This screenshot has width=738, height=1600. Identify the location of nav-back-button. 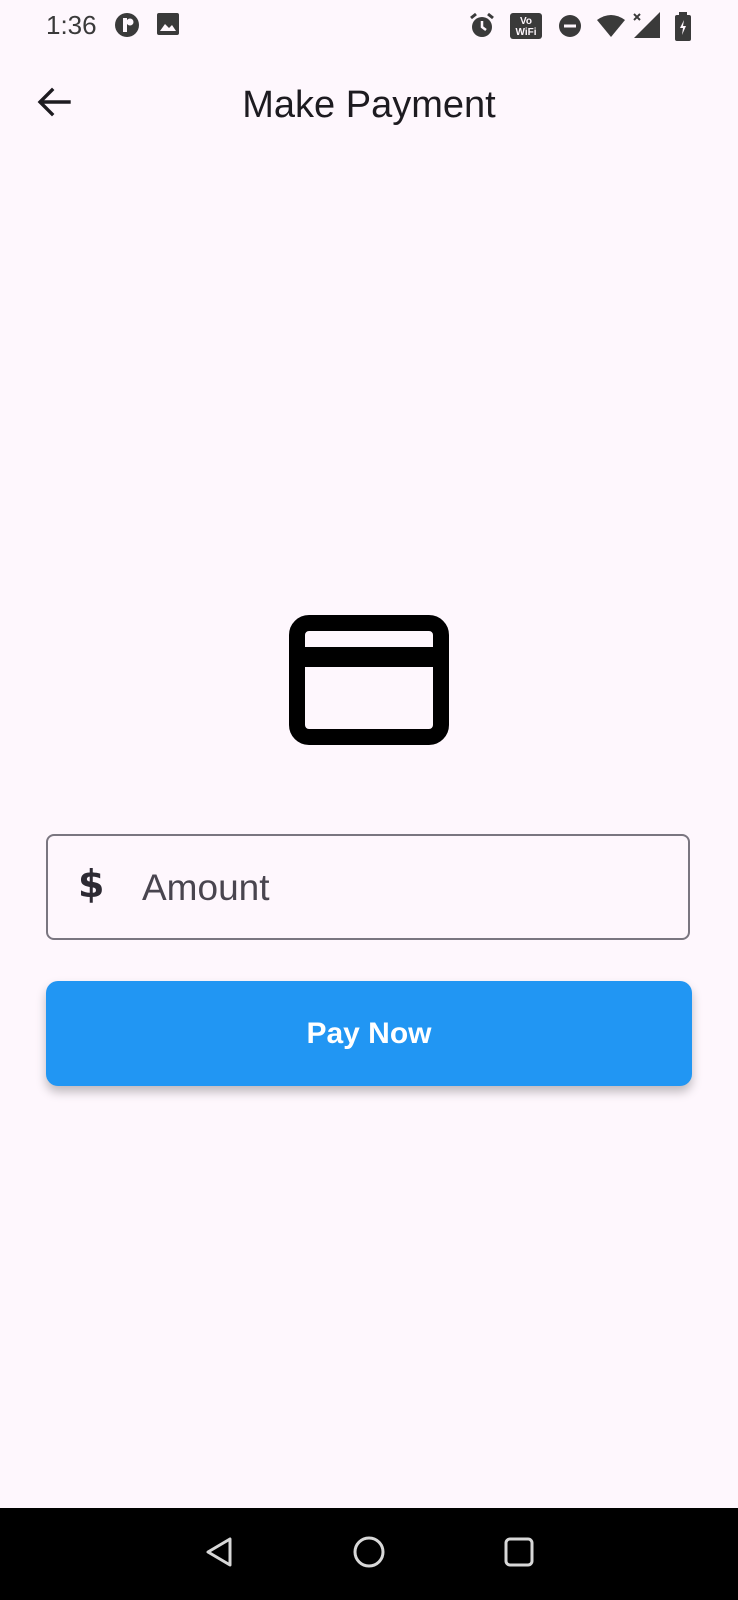
(220, 1554).